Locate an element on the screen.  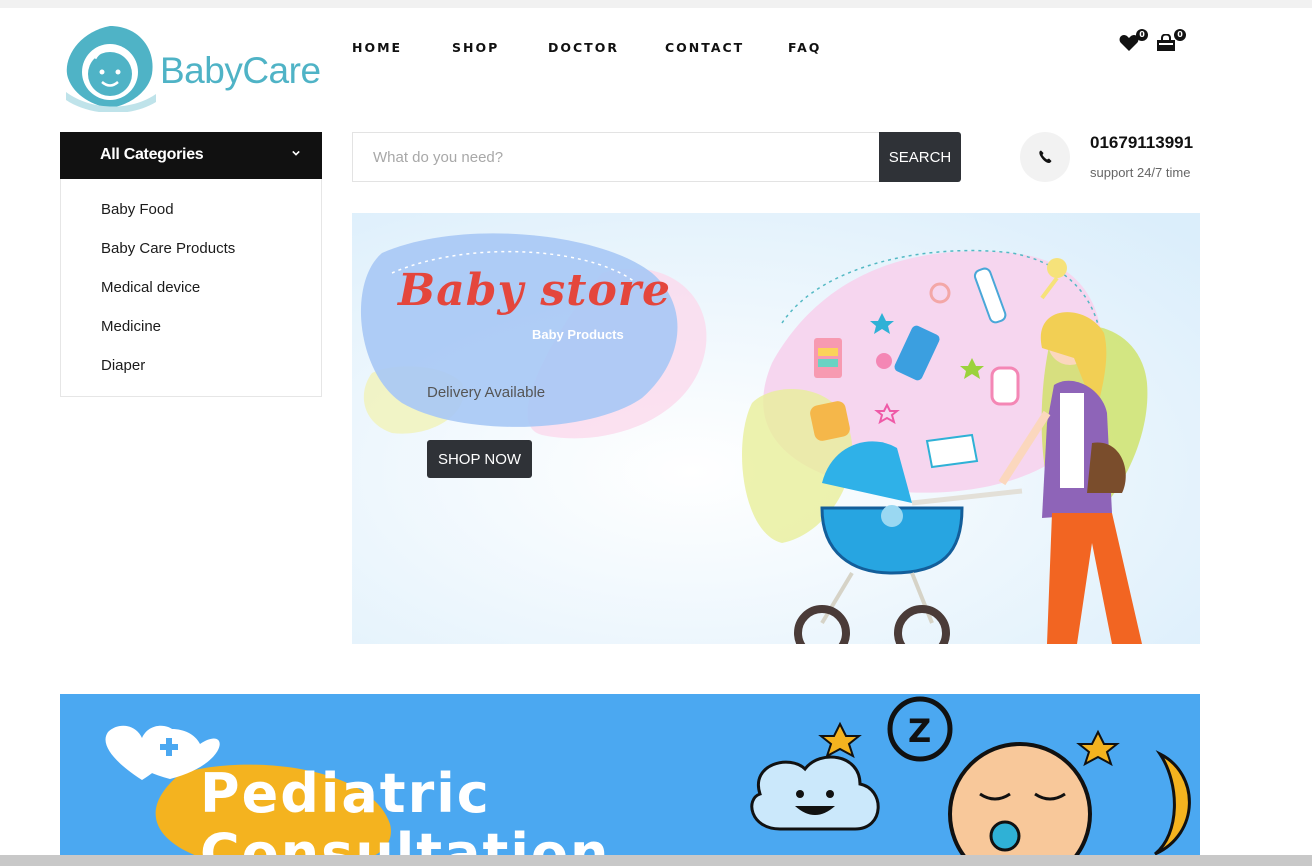
chevron-down-icon is located at coordinates (296, 153).